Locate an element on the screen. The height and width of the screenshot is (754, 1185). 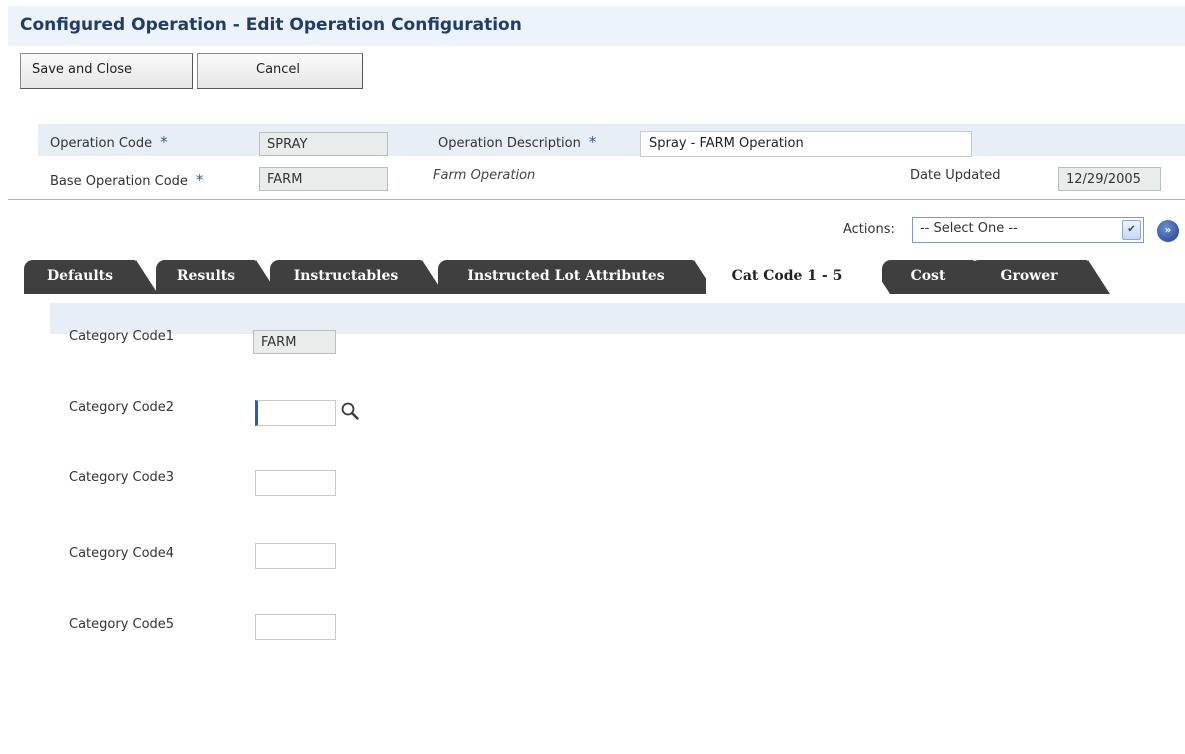
date-updated-field: 12/29/2005 is located at coordinates (1109, 179).